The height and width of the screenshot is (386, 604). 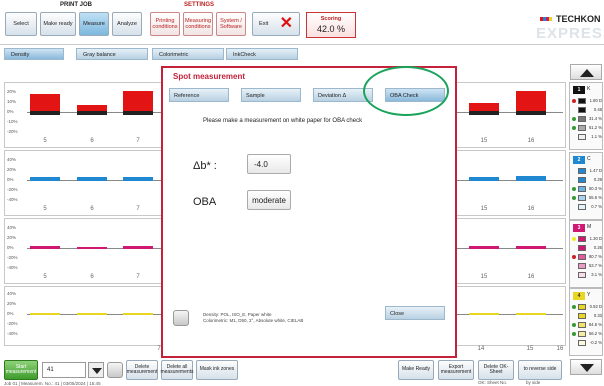 I want to click on value: 1.47 D, so click(x=595, y=170).